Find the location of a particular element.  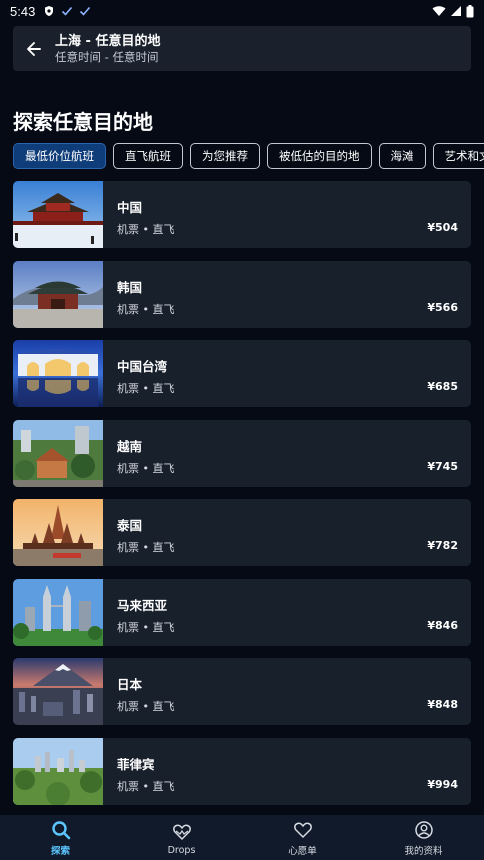

page-title: 探索任意目的地 is located at coordinates (83, 122).